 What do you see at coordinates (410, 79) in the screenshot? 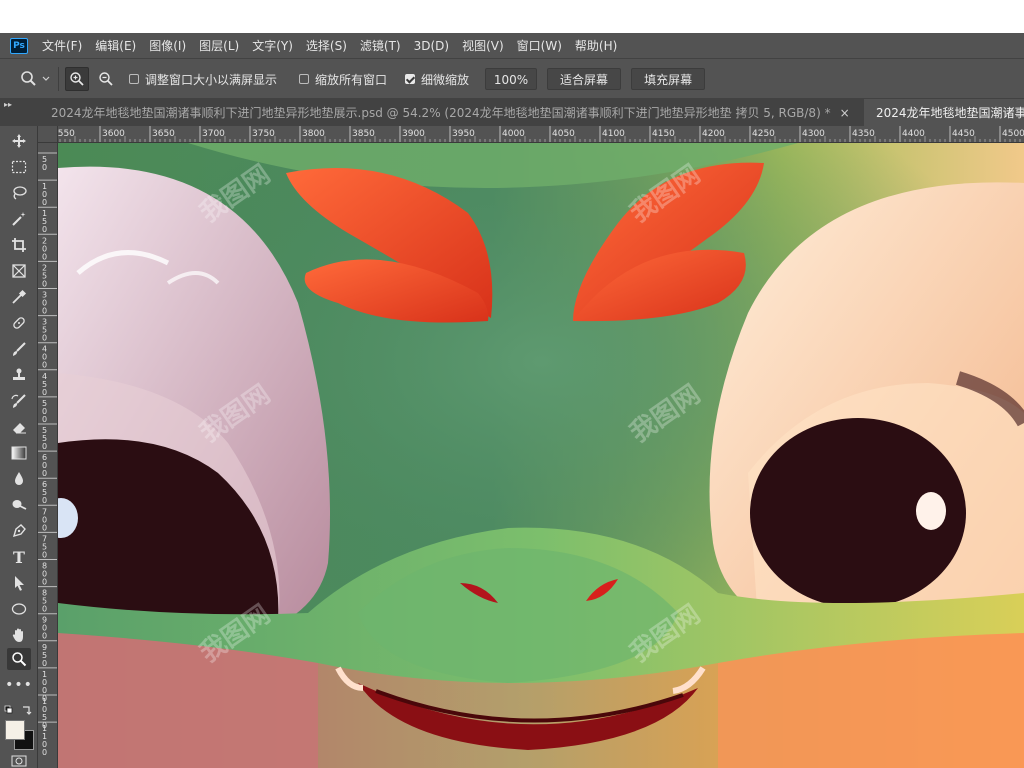
I see `scrubby-zoom-checkbox` at bounding box center [410, 79].